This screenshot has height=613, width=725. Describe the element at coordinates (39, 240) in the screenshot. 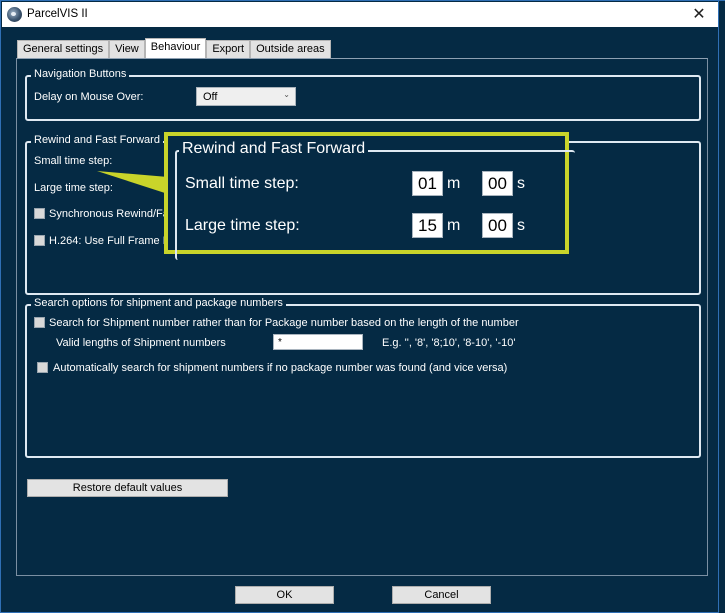

I see `h264-full-frame-checkbox` at that location.